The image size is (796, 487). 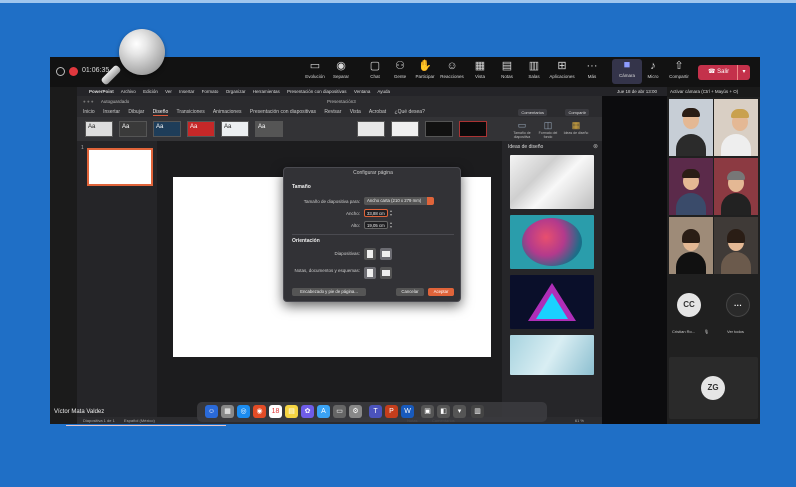 I want to click on finder-icon: ☺, so click(x=211, y=411).